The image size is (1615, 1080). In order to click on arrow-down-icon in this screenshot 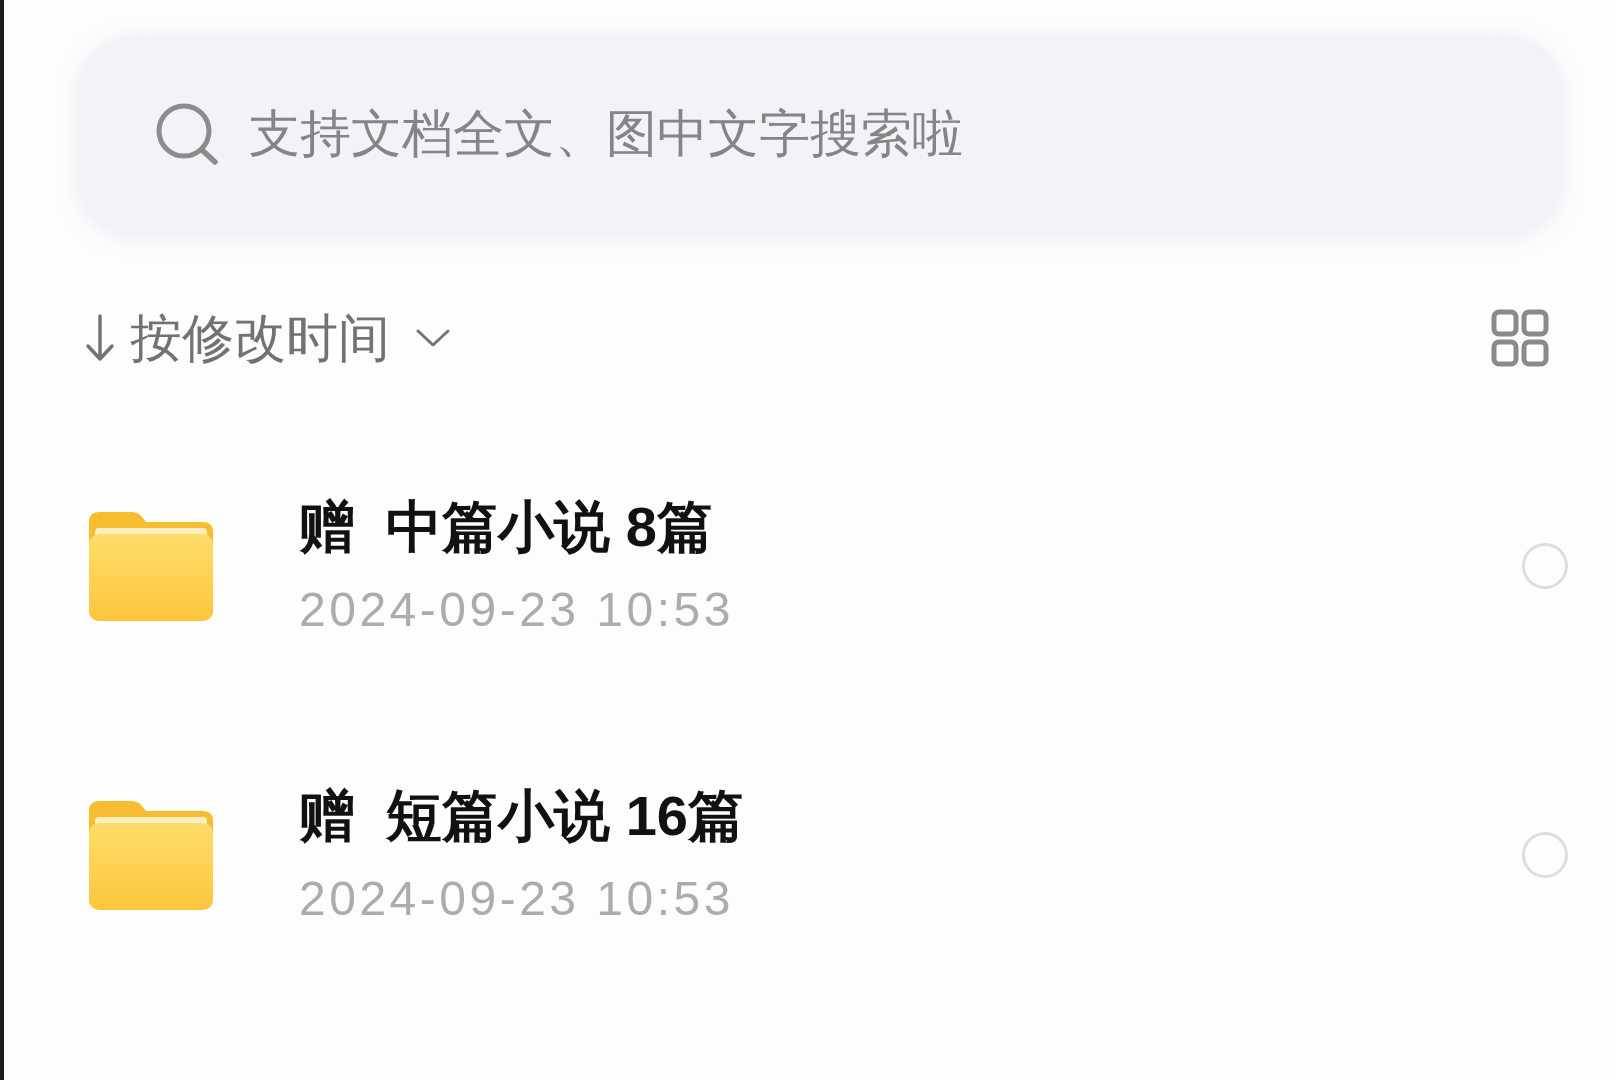, I will do `click(100, 338)`.